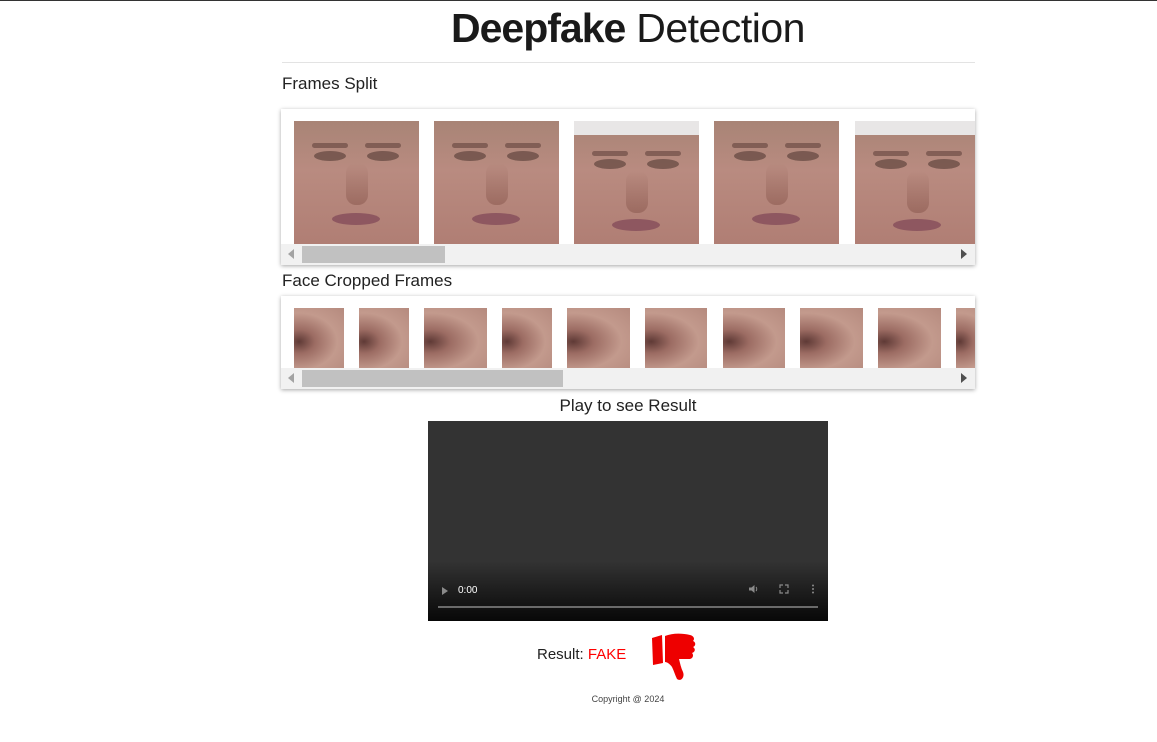 The image size is (1157, 742). I want to click on seek-bar, so click(628, 607).